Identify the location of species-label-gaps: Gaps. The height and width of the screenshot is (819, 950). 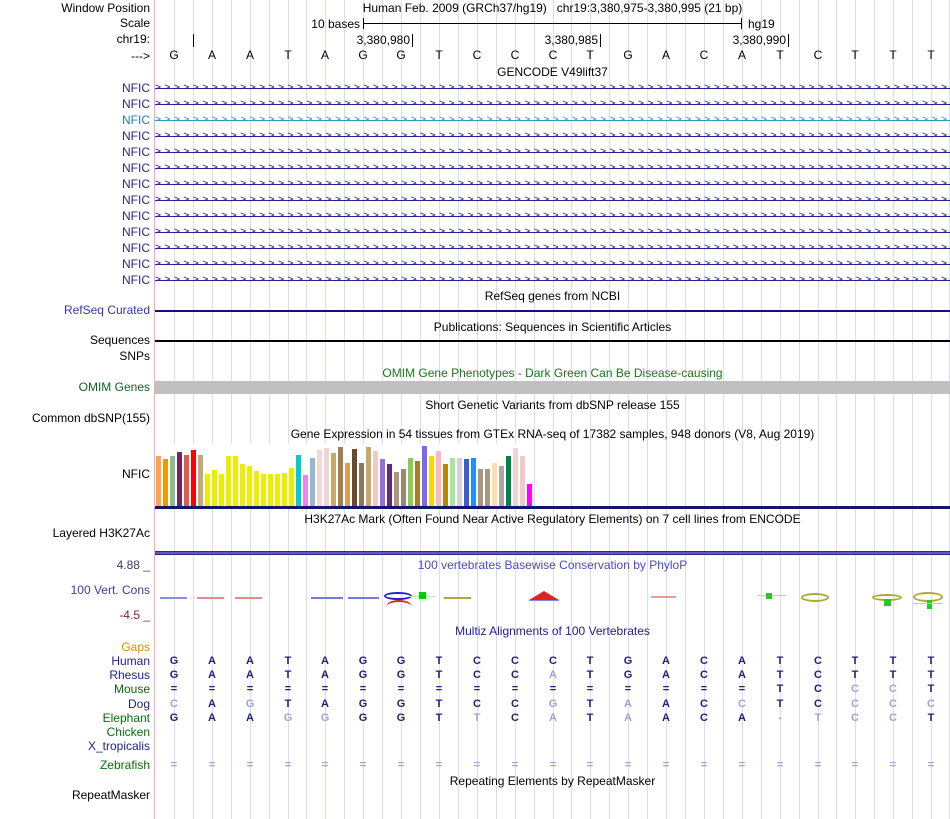
(75, 647).